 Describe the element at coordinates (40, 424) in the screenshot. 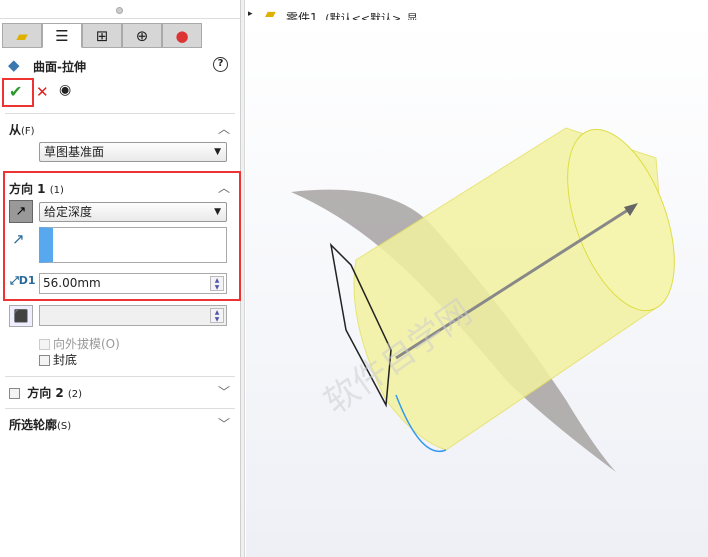

I see `selected-contours-header: 所选轮廓(S)` at that location.